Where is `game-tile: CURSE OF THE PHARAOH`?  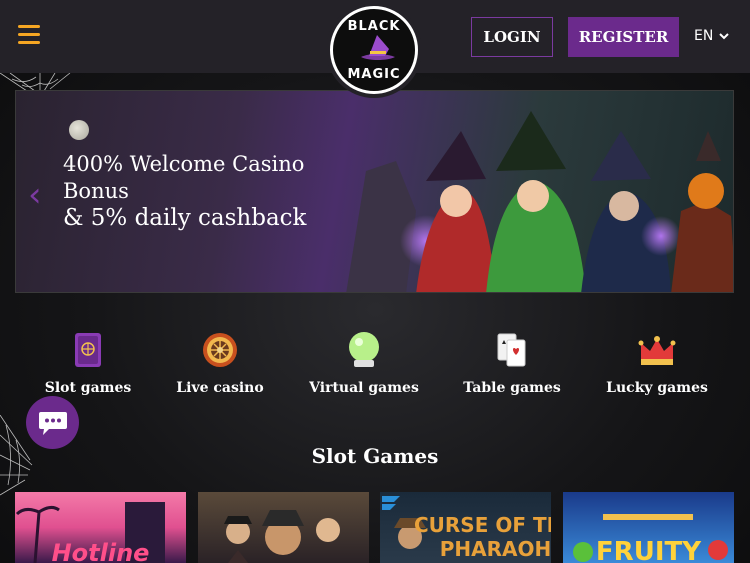 game-tile: CURSE OF THE PHARAOH is located at coordinates (465, 527).